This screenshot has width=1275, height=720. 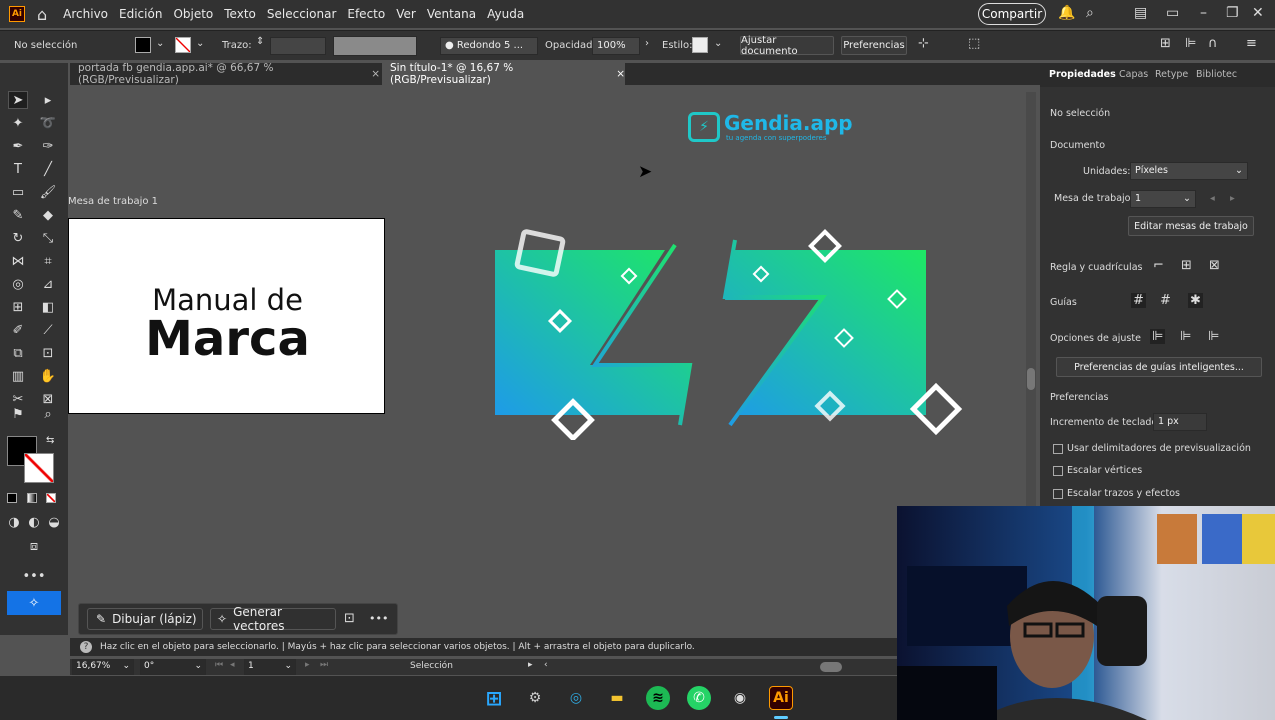 I want to click on pen-tool-icon: ✒, so click(x=18, y=146).